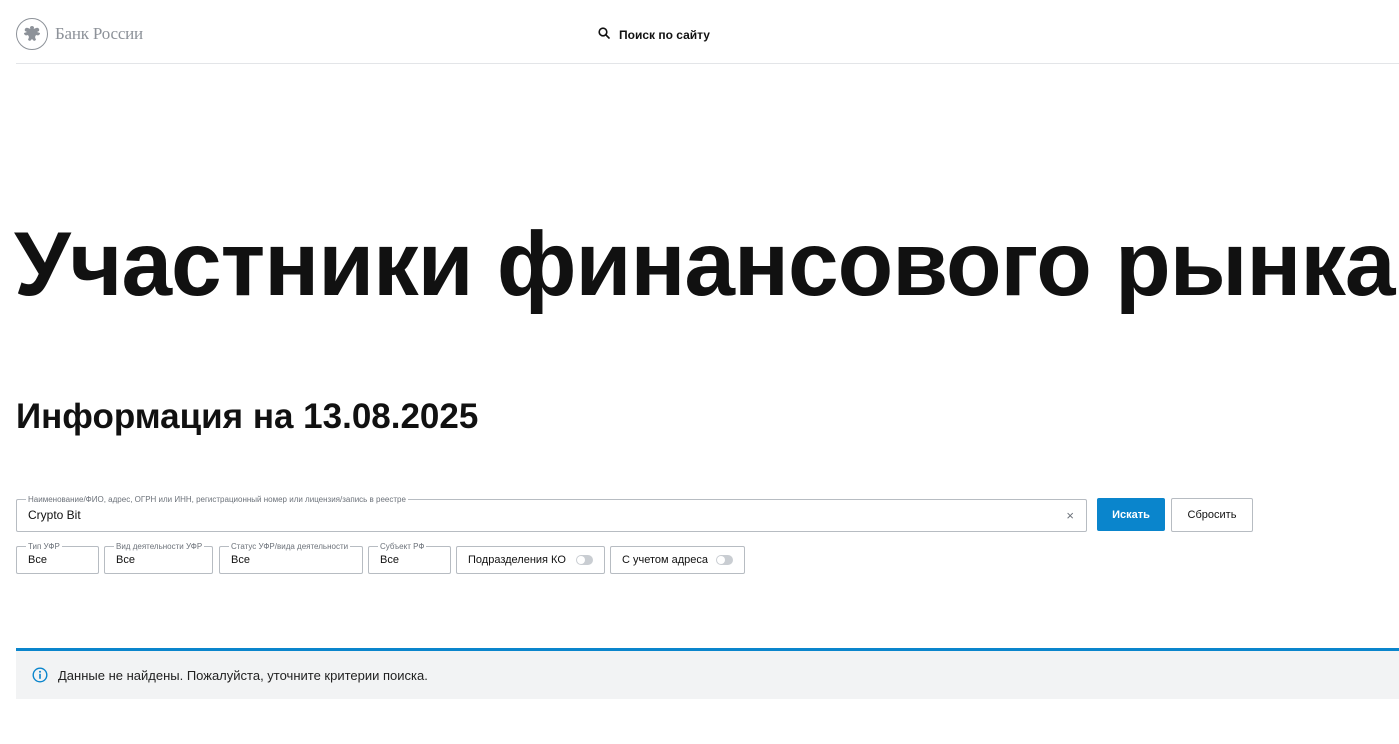  What do you see at coordinates (57, 557) in the screenshot?
I see `filter-ufr-type: Тип УФР Все` at bounding box center [57, 557].